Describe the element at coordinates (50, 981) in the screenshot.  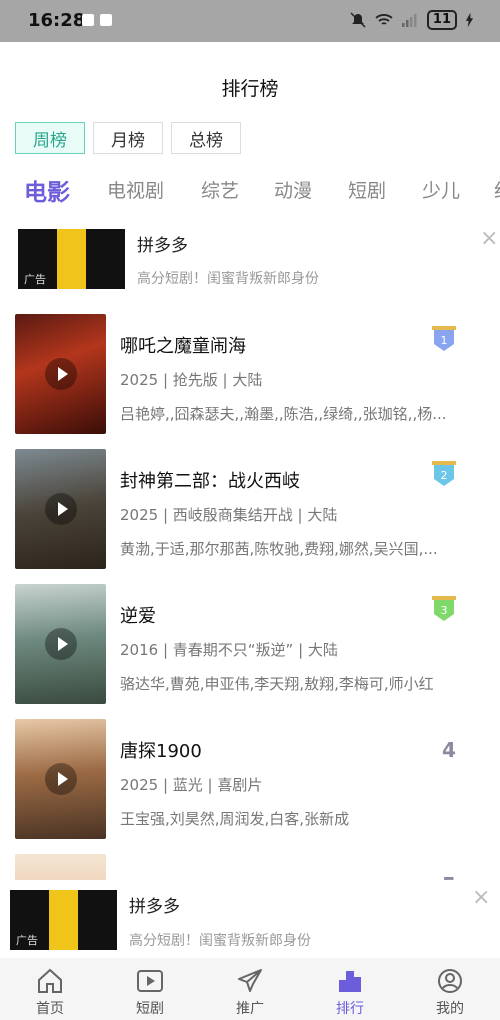
I see `home-icon` at that location.